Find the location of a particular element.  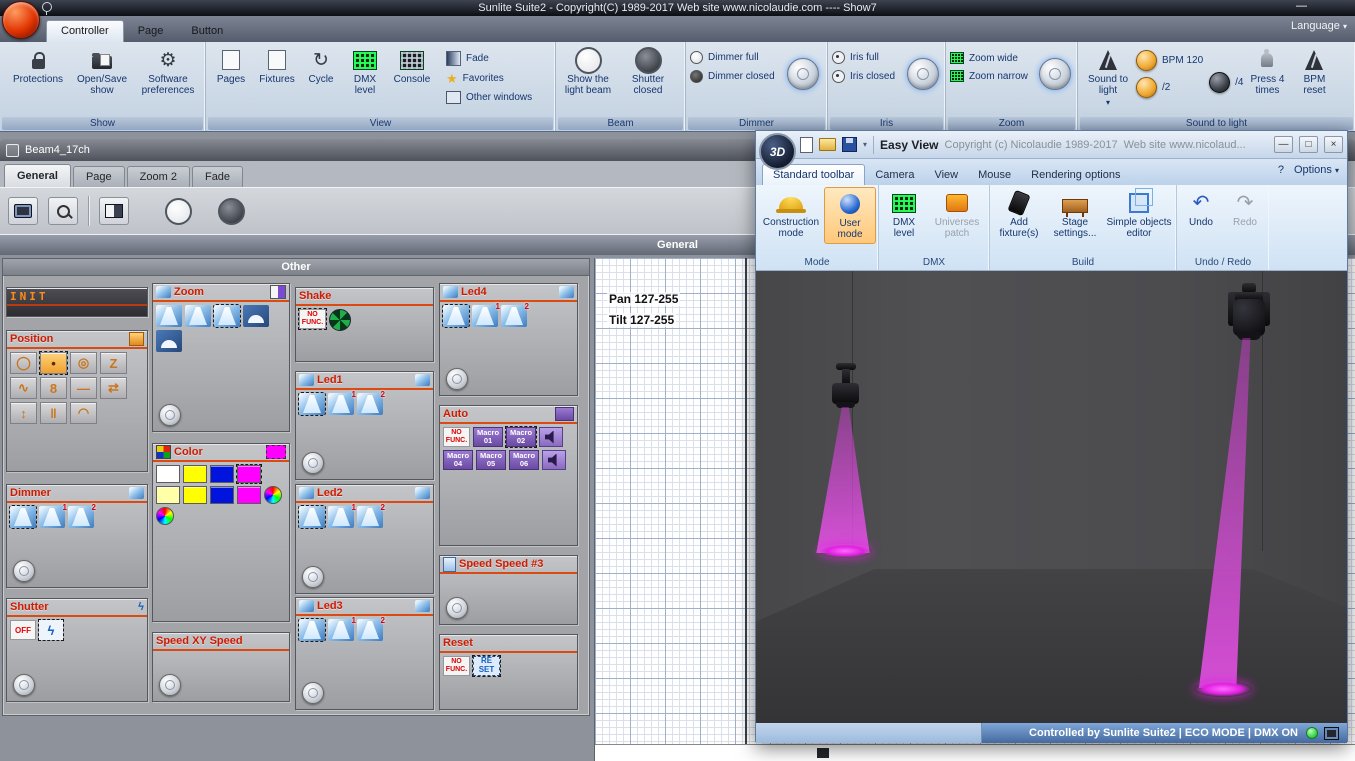

tab-fade: Fade is located at coordinates (217, 176).